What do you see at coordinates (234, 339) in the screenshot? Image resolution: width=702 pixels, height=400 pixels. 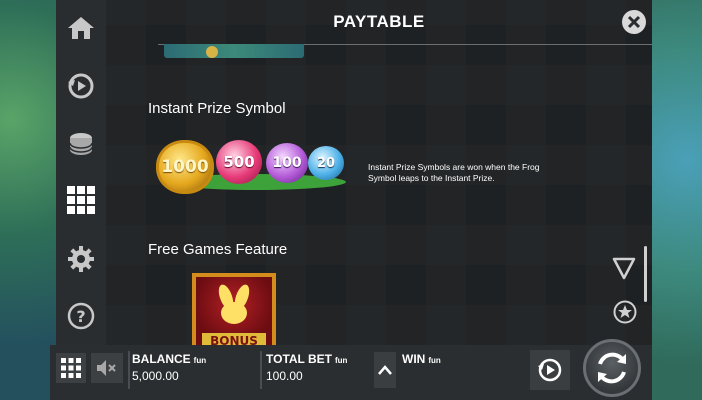 I see `bonus-label: BONUS` at bounding box center [234, 339].